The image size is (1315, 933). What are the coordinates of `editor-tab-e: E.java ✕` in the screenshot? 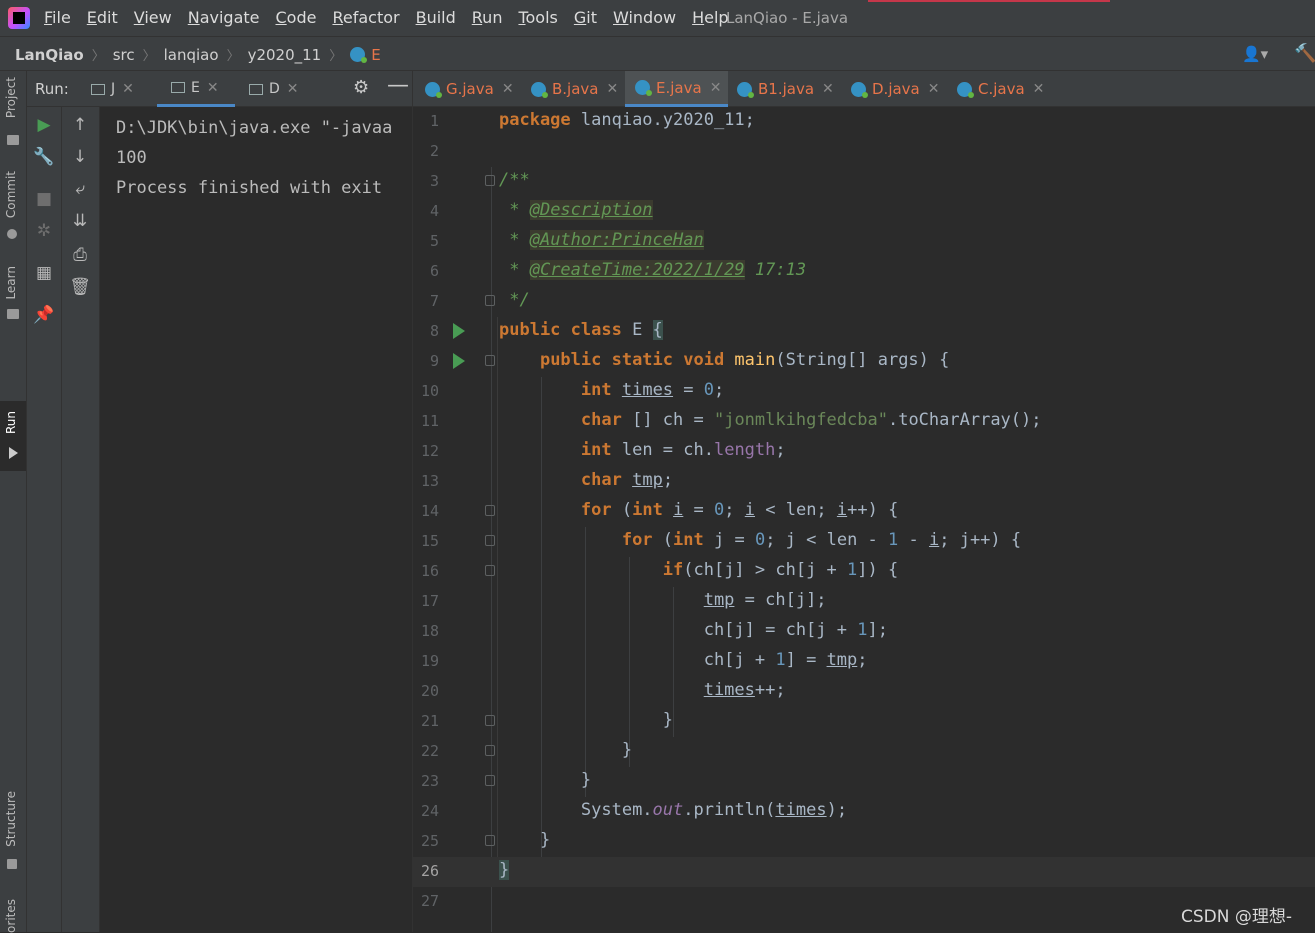 It's located at (676, 89).